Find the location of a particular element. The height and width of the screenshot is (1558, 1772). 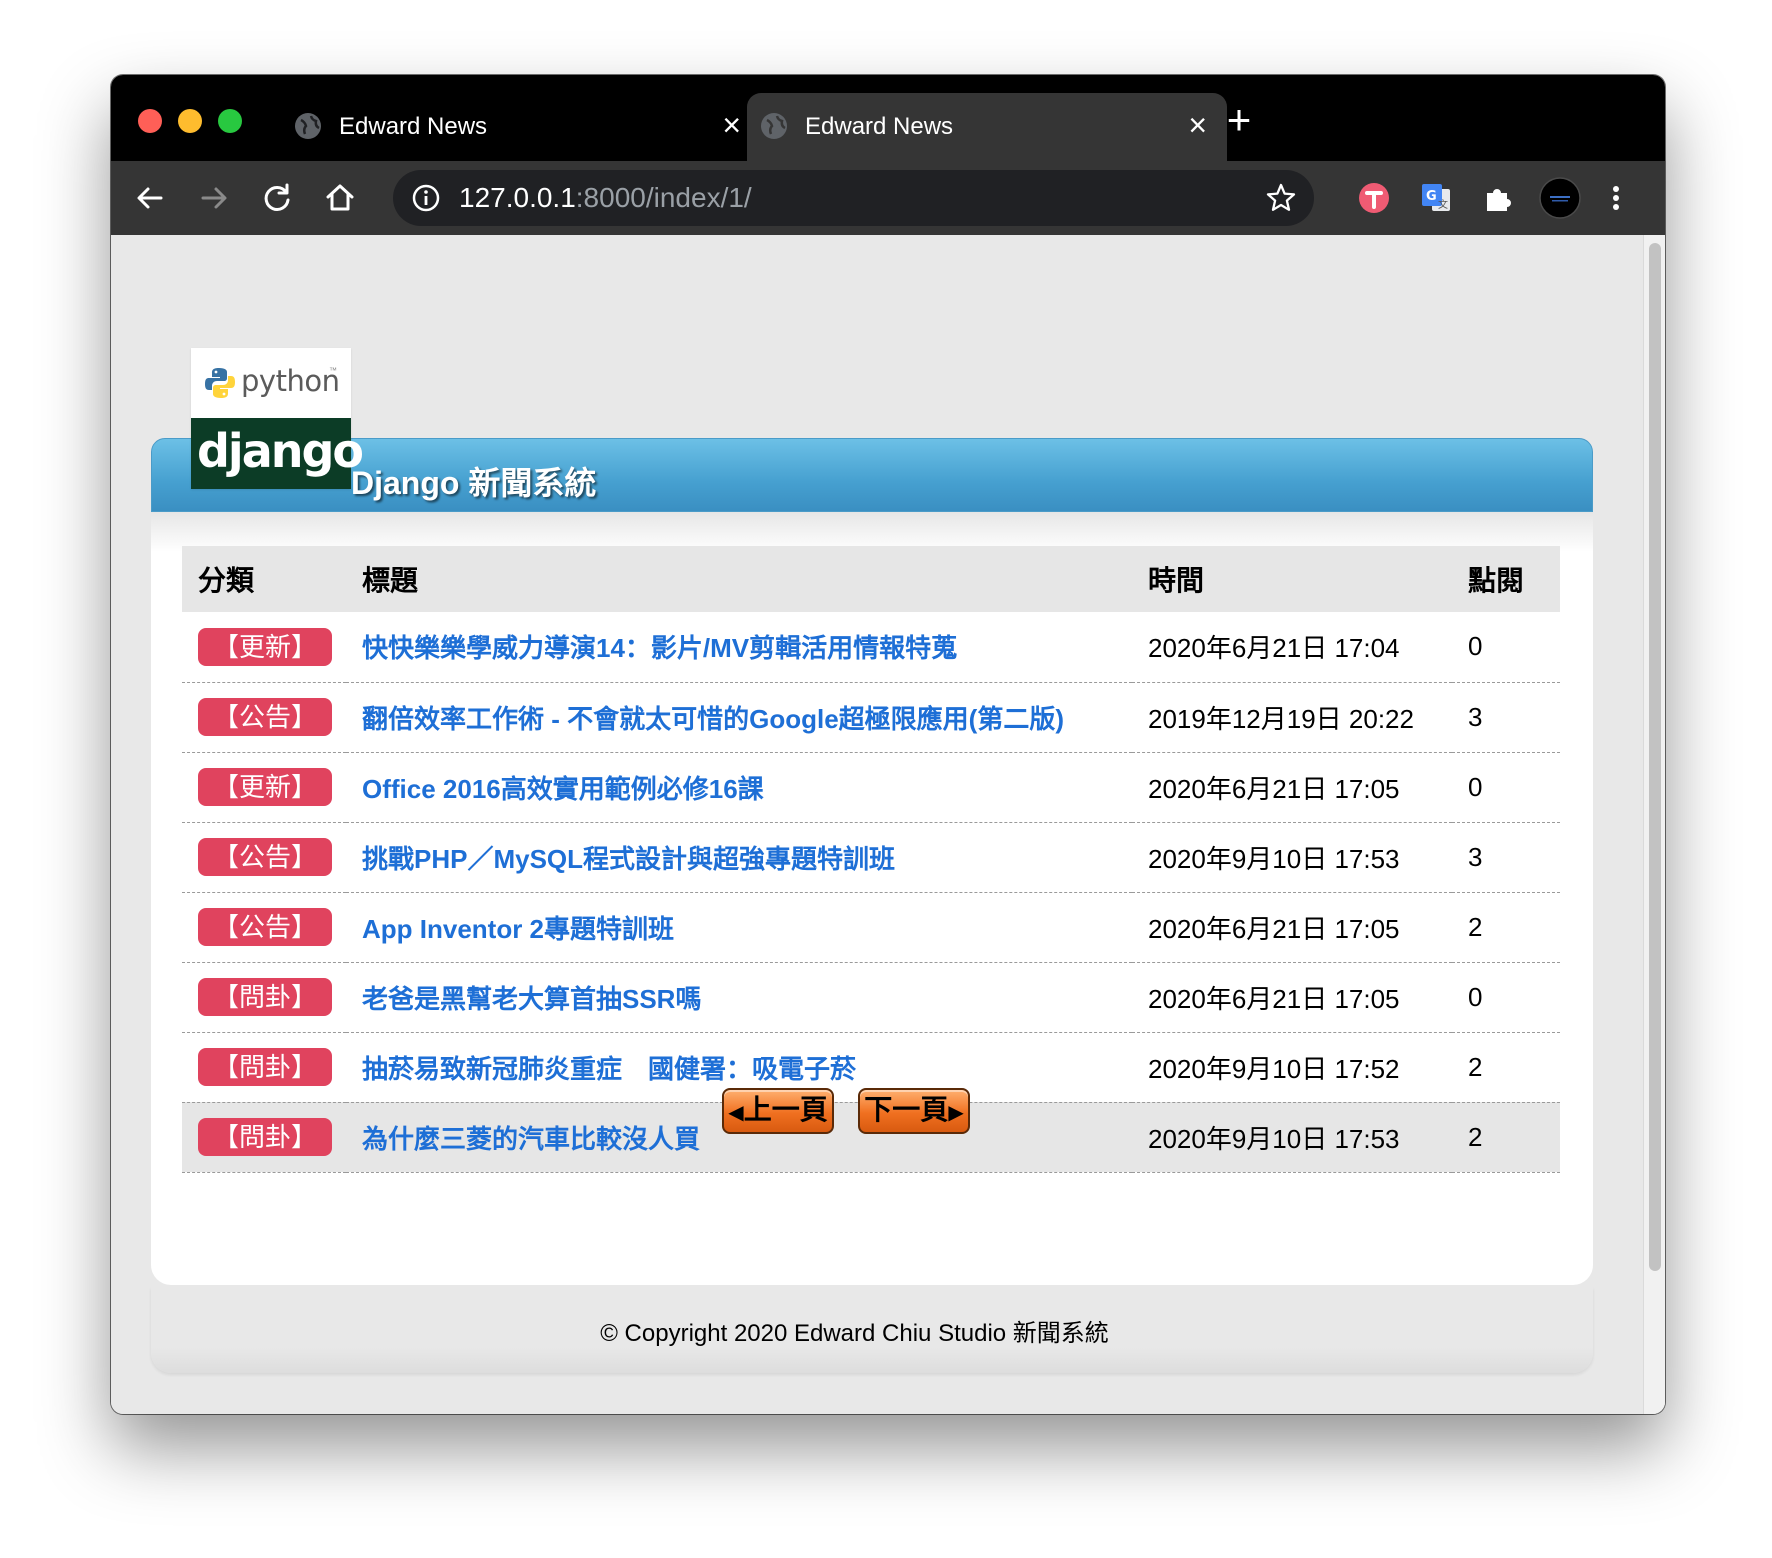

time-cell: 2020年9月10日 17:52 is located at coordinates (1292, 1067).